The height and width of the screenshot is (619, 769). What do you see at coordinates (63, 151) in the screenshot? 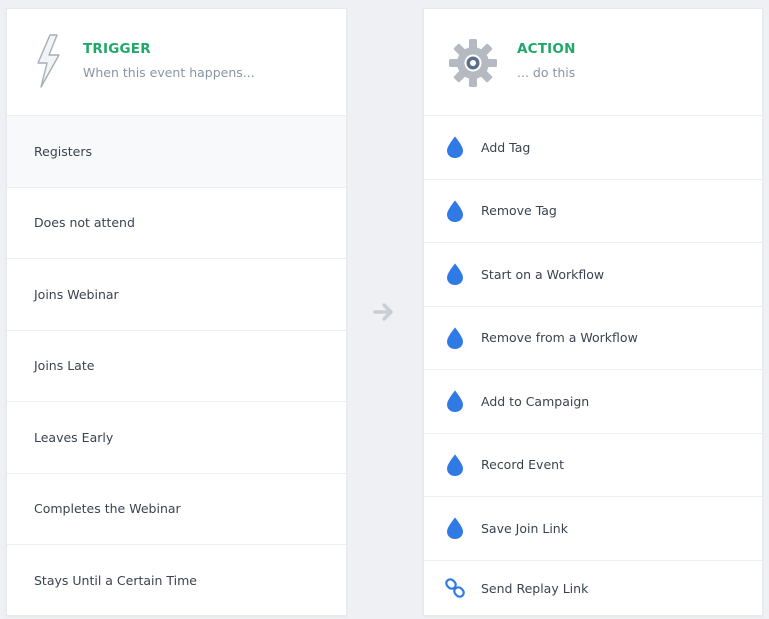
I see `trigger-item-label: Registers` at bounding box center [63, 151].